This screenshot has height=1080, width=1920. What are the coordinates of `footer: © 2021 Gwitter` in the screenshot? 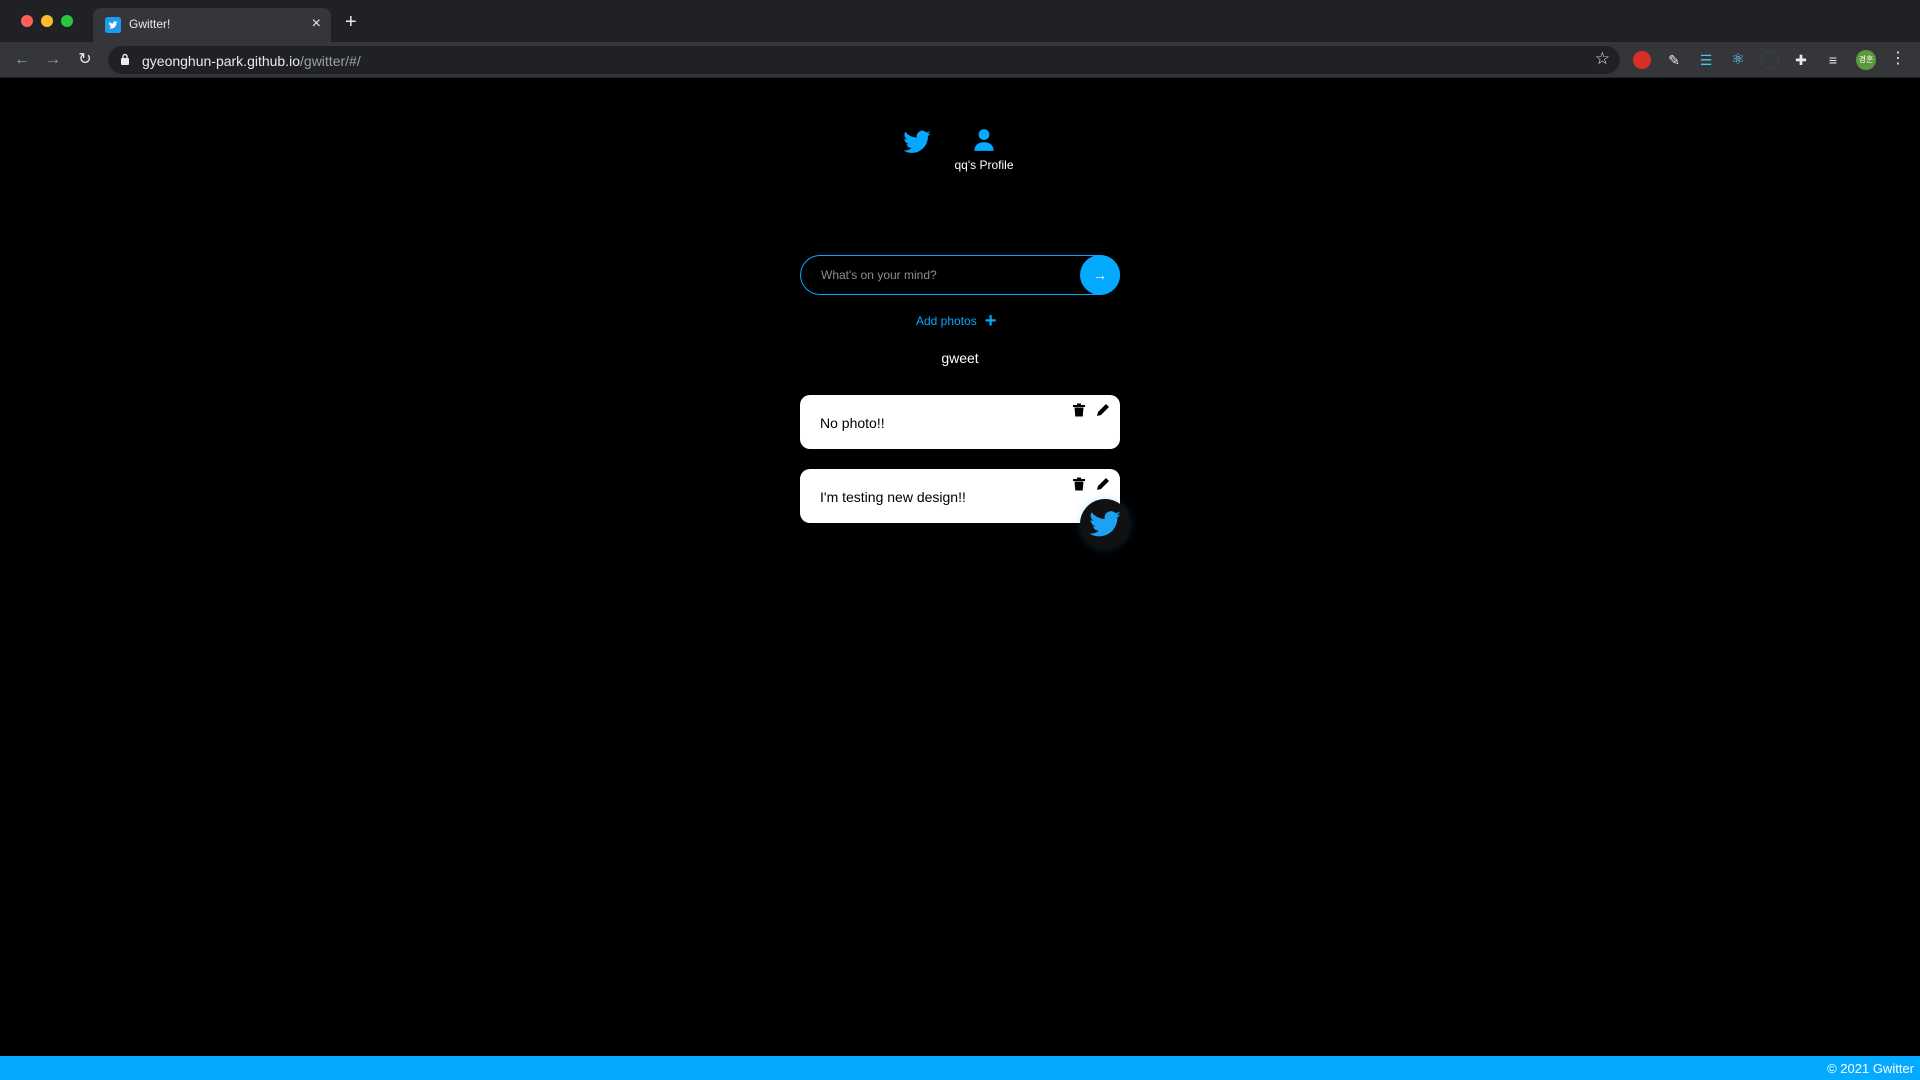 It's located at (960, 1068).